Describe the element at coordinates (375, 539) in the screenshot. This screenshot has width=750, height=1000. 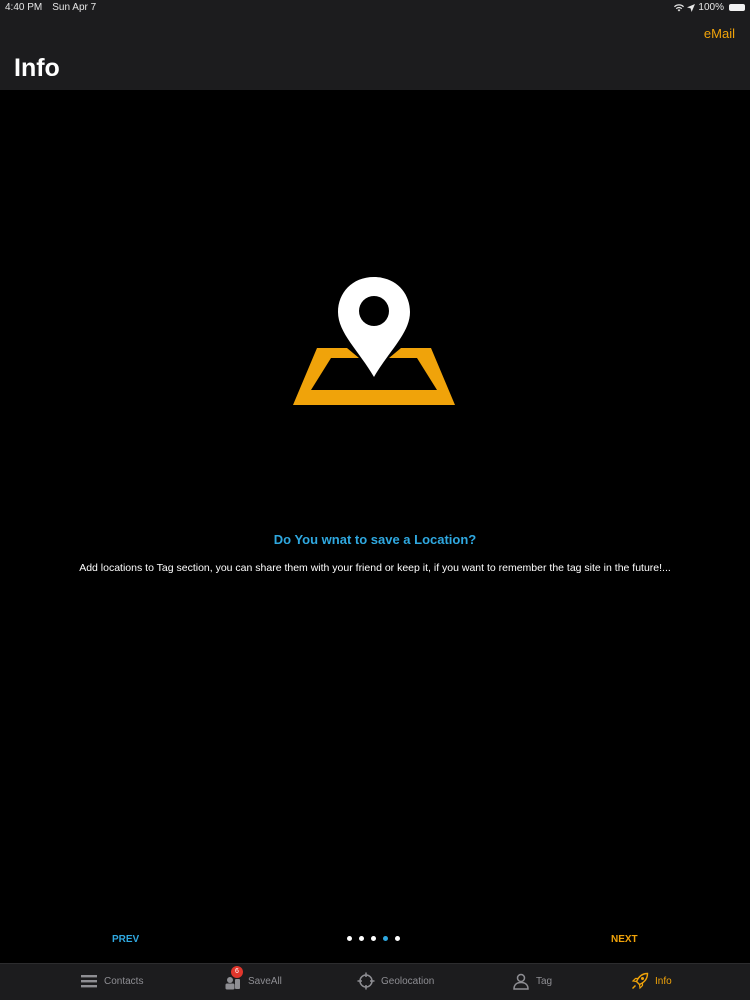
I see `content-title: Do You wnat to save a Location?` at that location.